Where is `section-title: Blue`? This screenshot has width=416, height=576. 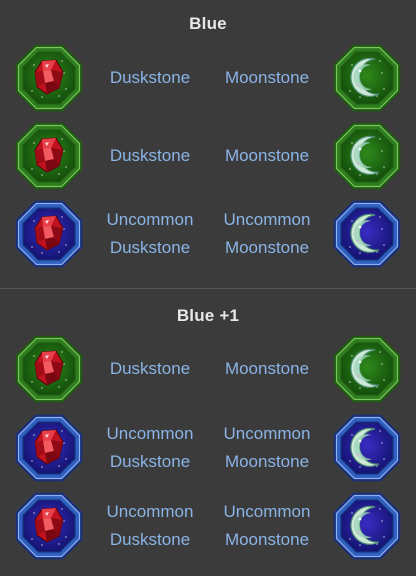
section-title: Blue is located at coordinates (208, 23).